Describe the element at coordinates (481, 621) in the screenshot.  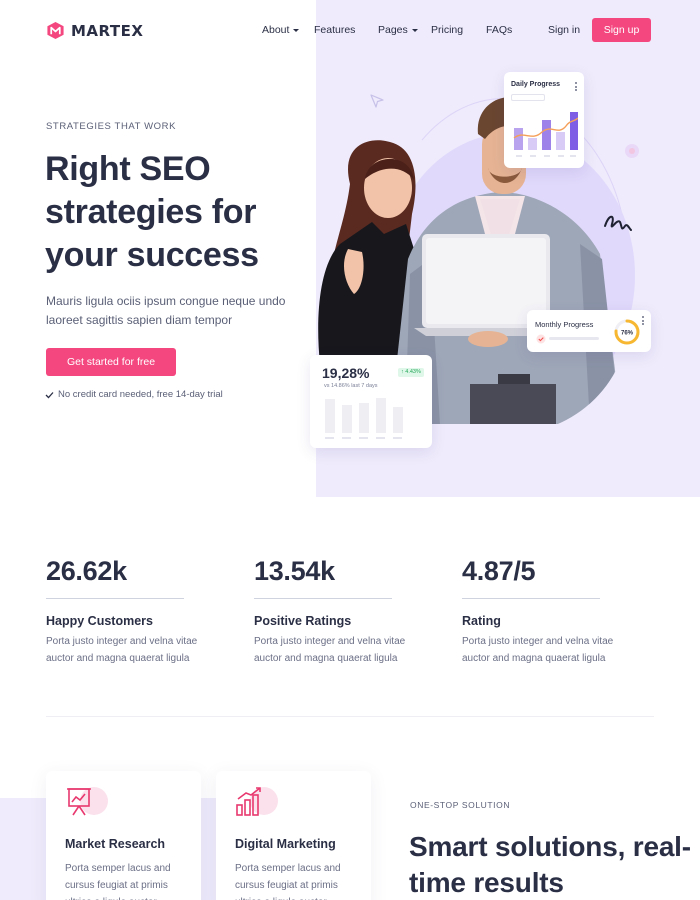
I see `stat-label: Rating` at that location.